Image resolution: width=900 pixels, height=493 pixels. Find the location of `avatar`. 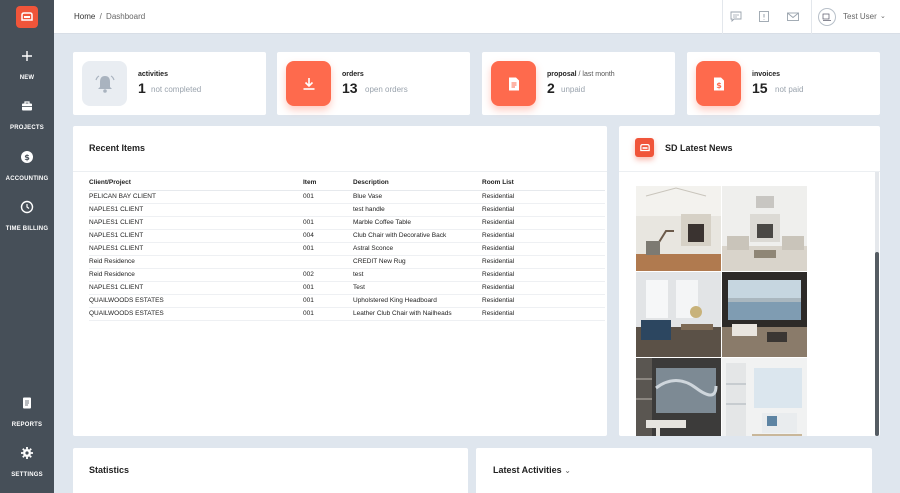

avatar is located at coordinates (827, 17).